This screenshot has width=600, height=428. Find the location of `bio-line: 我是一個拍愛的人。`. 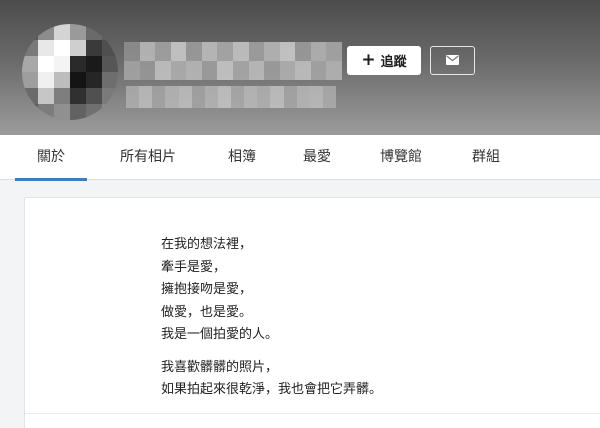

bio-line: 我是一個拍愛的人。 is located at coordinates (220, 334).